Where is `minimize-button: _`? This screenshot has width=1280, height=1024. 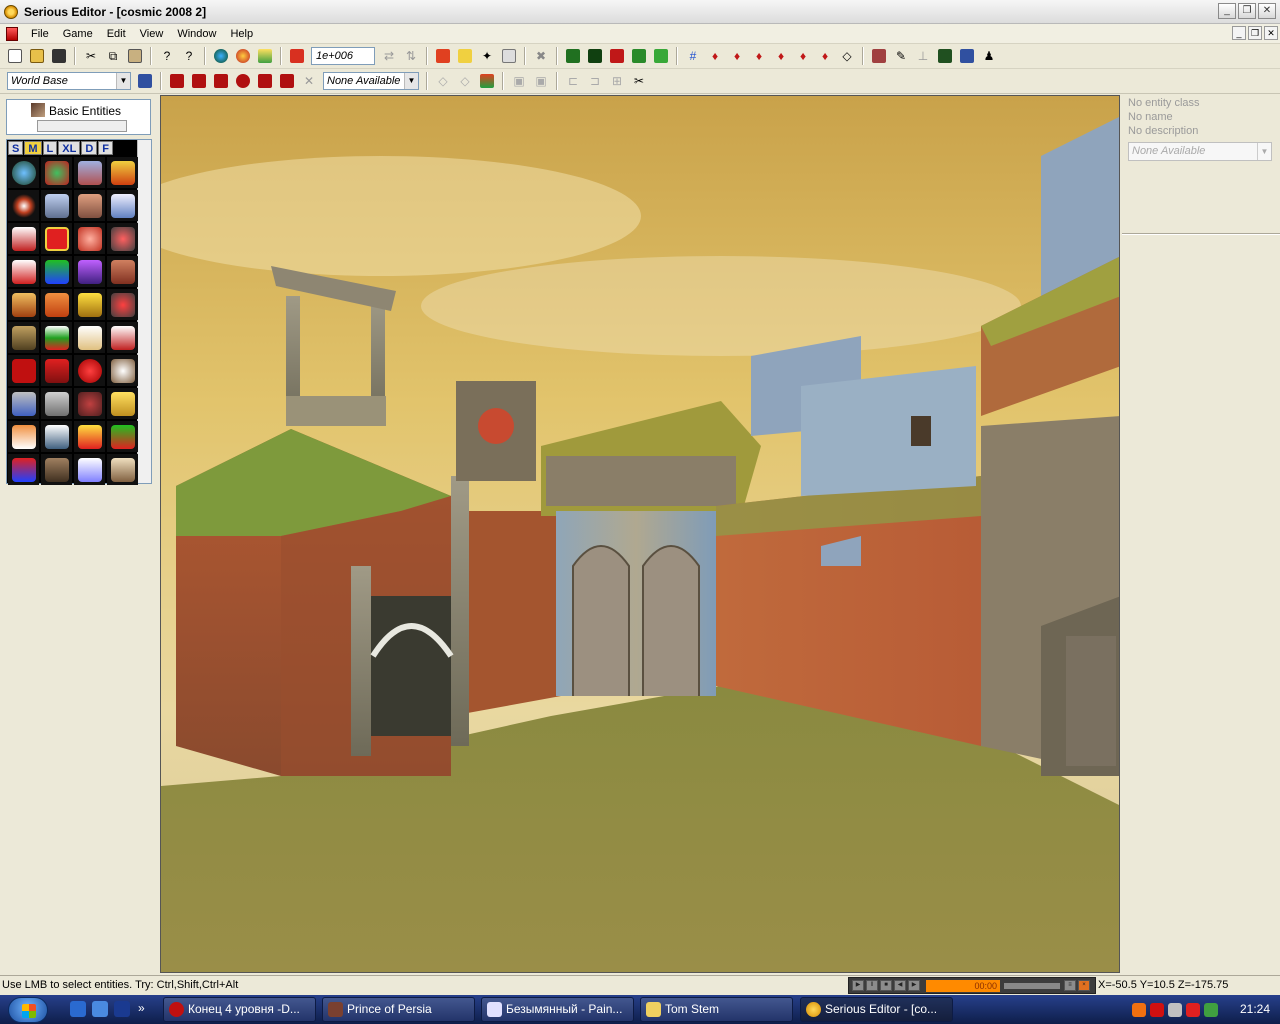
minimize-button: _ is located at coordinates (1227, 11).